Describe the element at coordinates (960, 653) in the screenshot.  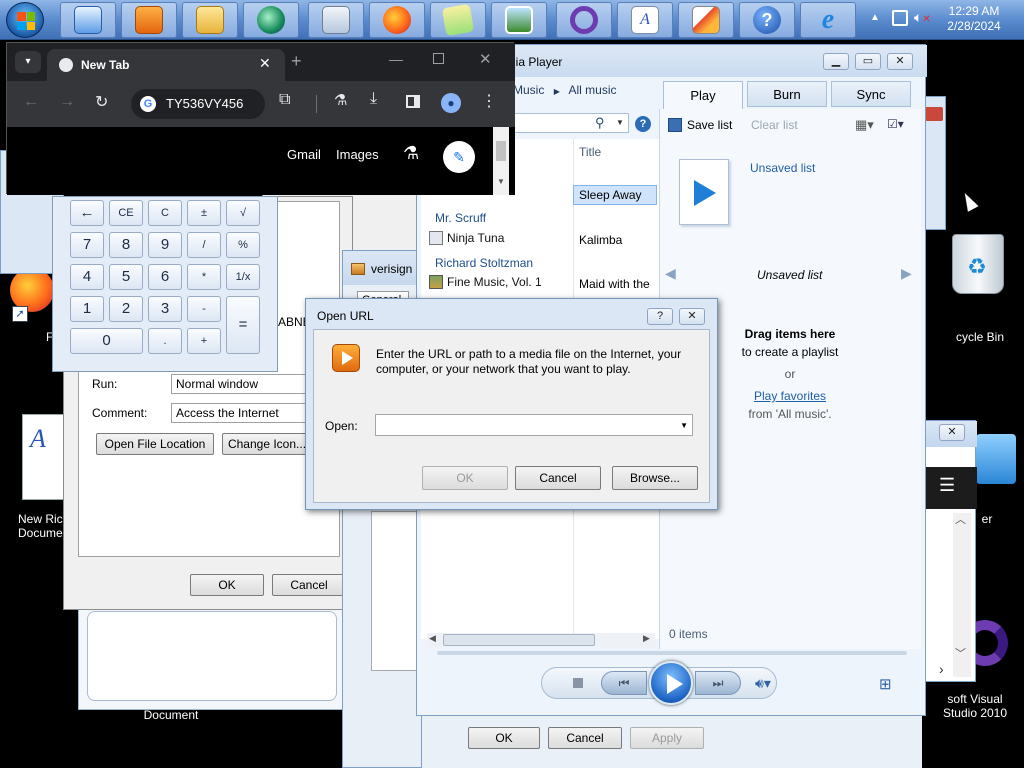
I see `scroll-down-icon: ﹀` at that location.